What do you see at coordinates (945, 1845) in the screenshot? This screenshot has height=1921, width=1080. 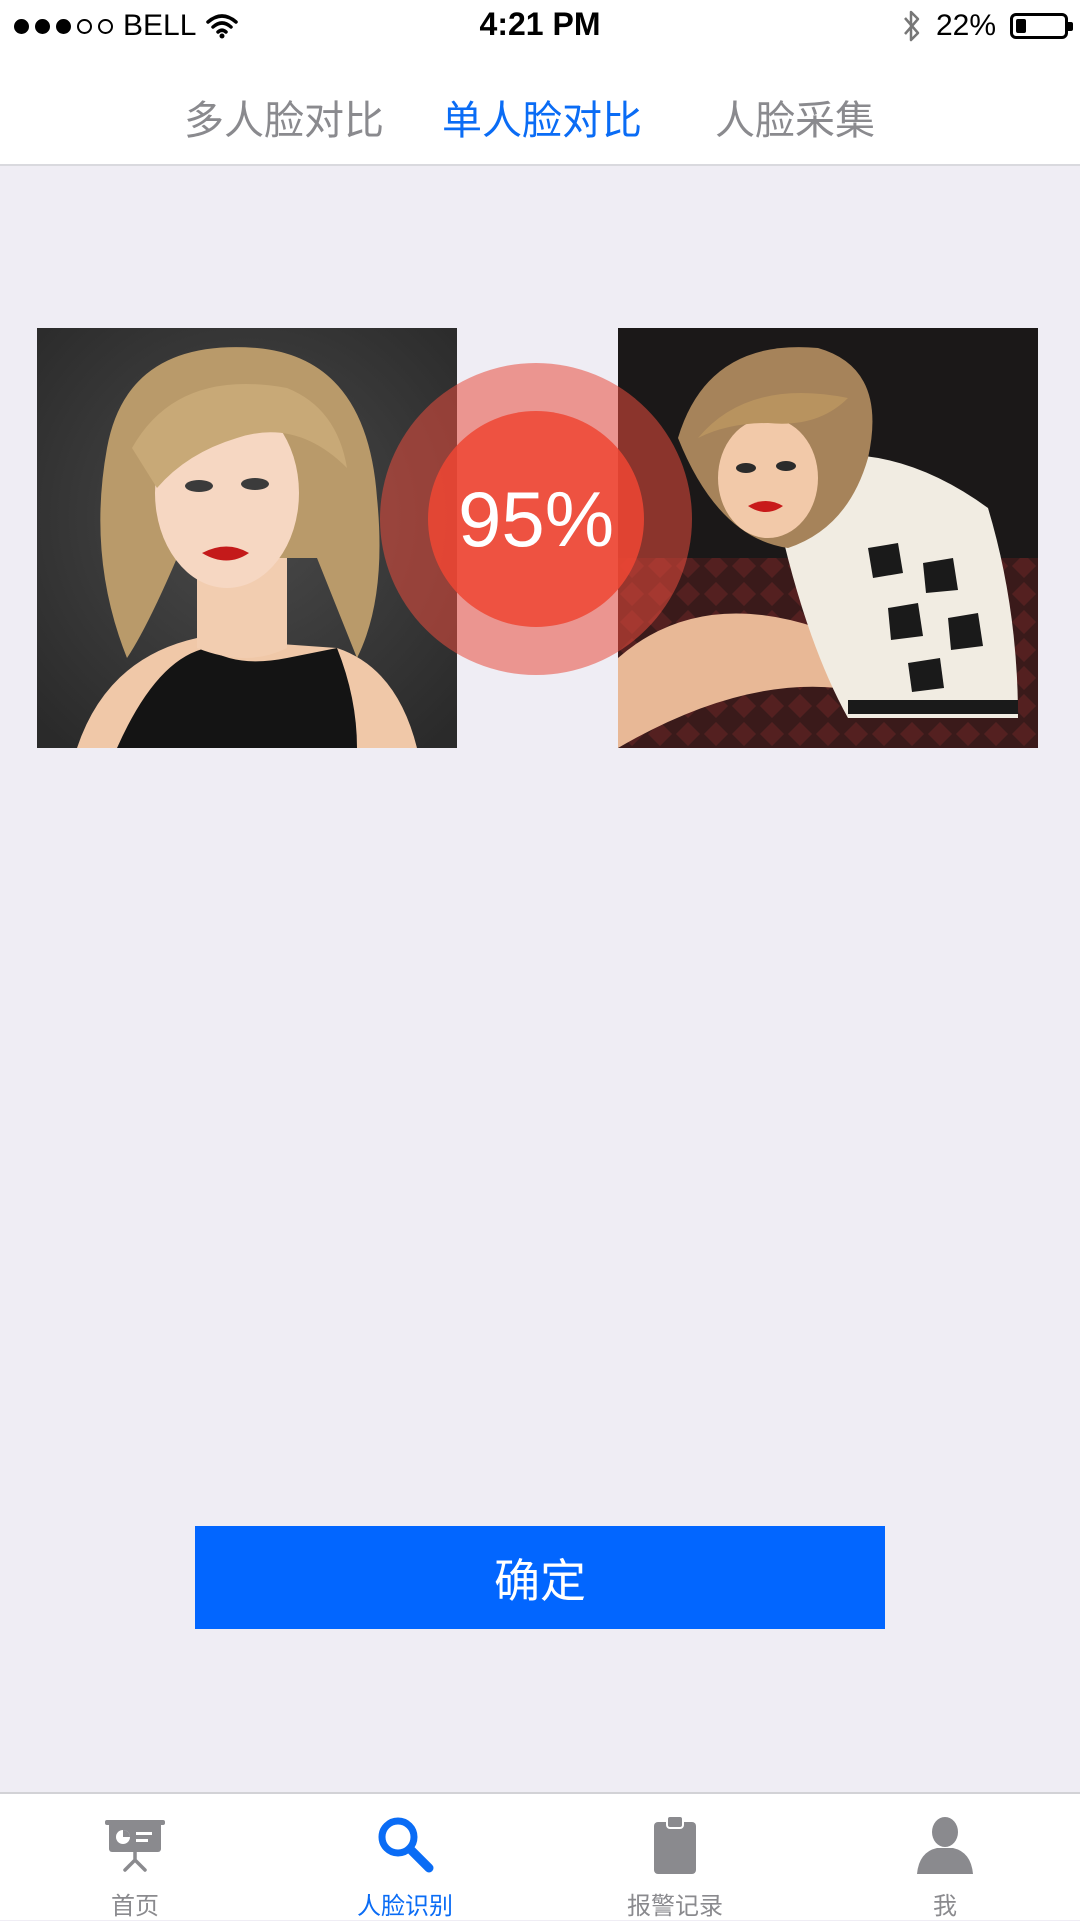 I see `user-icon` at bounding box center [945, 1845].